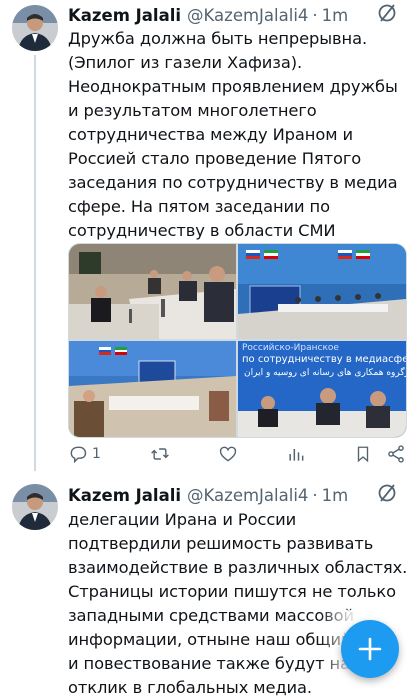 The image size is (418, 700). What do you see at coordinates (35, 263) in the screenshot?
I see `thread-connector` at bounding box center [35, 263].